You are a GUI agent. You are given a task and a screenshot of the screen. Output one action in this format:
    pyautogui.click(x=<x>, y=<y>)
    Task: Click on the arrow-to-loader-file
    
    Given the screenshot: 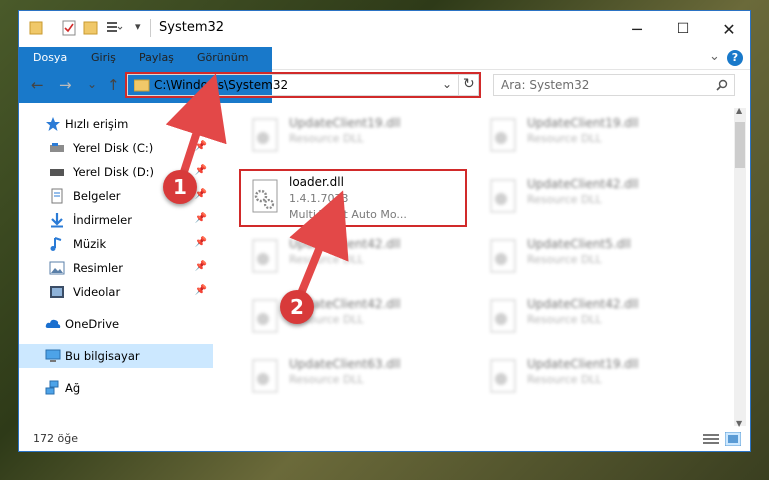 What is the action you would take?
    pyautogui.click(x=319, y=245)
    